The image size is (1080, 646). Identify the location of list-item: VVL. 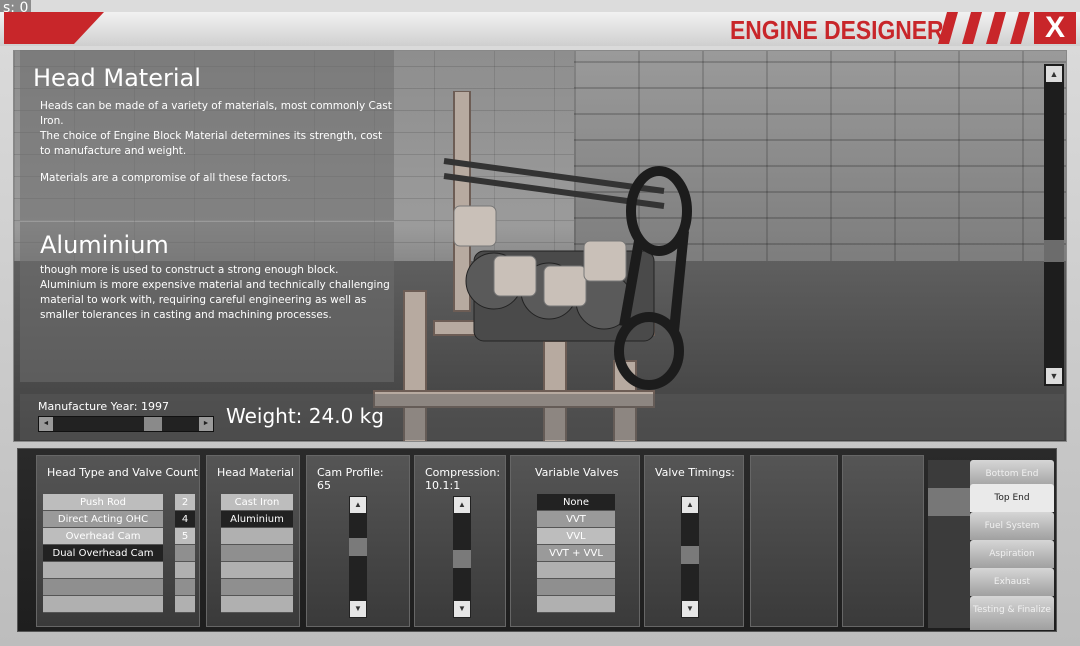
(576, 536).